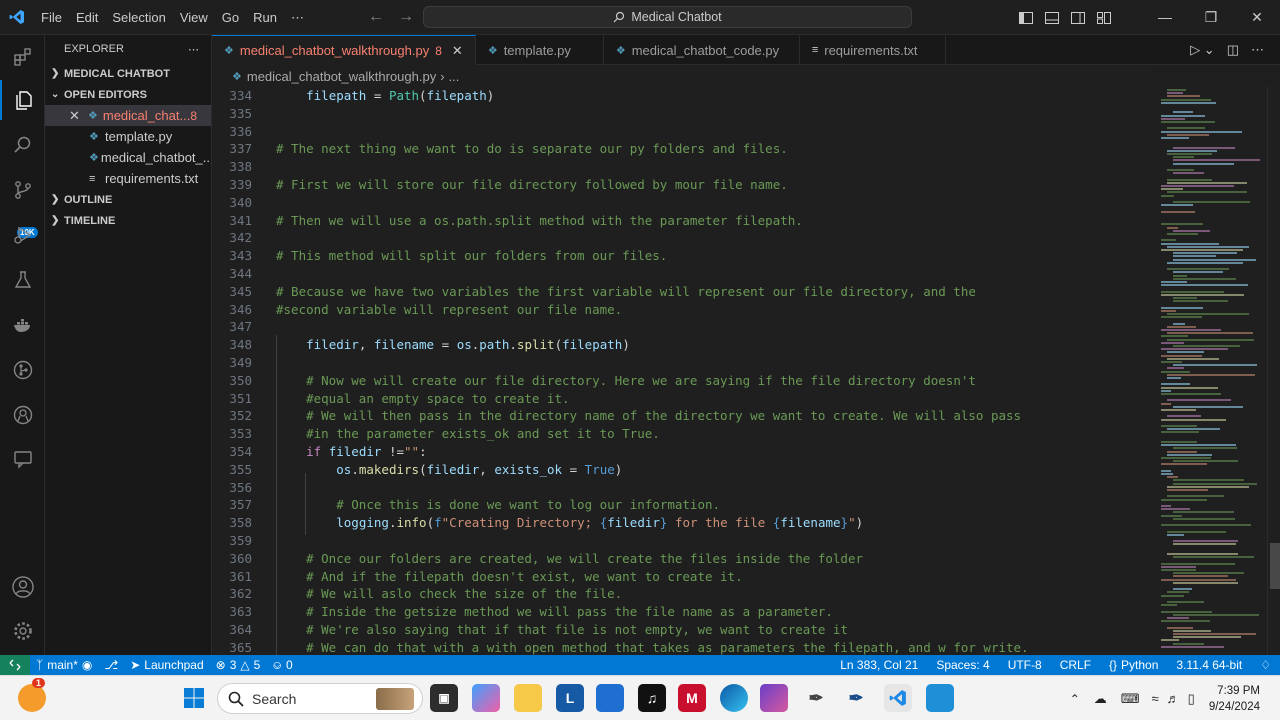  Describe the element at coordinates (74, 116) in the screenshot. I see `close-editor-icon: ✕` at that location.